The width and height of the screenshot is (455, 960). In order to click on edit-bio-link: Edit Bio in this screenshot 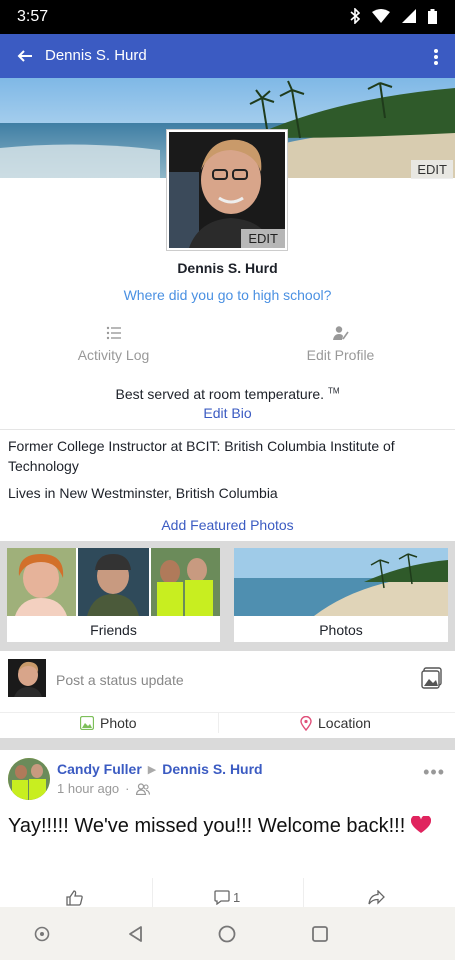, I will do `click(227, 413)`.